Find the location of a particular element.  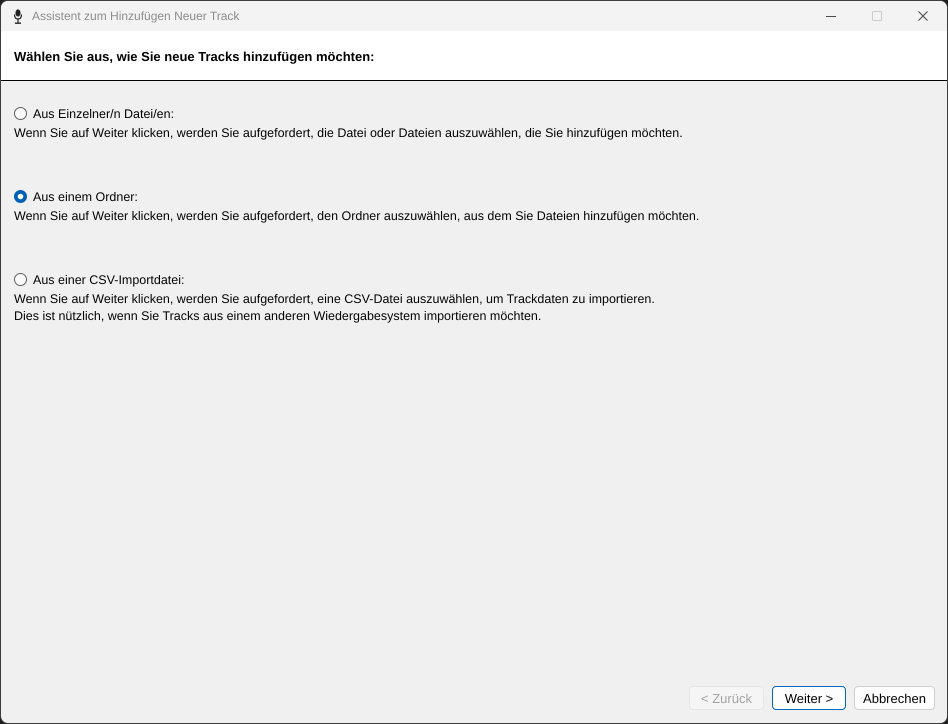

option-description: Wenn Sie auf Weiter klicken, werden Sie aufgefordert, eine CSV-Datei auszuwählen, um Trackdaten zu importieren. is located at coordinates (335, 299).